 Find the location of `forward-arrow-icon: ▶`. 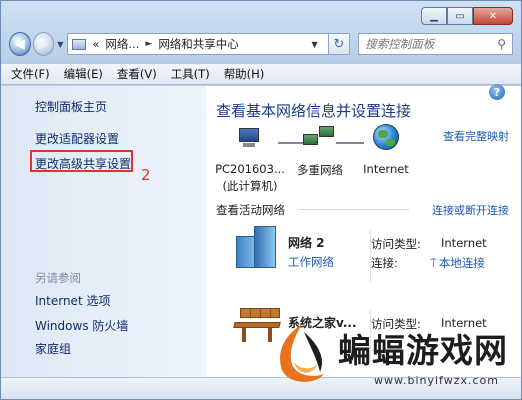

forward-arrow-icon: ▶ is located at coordinates (43, 44).